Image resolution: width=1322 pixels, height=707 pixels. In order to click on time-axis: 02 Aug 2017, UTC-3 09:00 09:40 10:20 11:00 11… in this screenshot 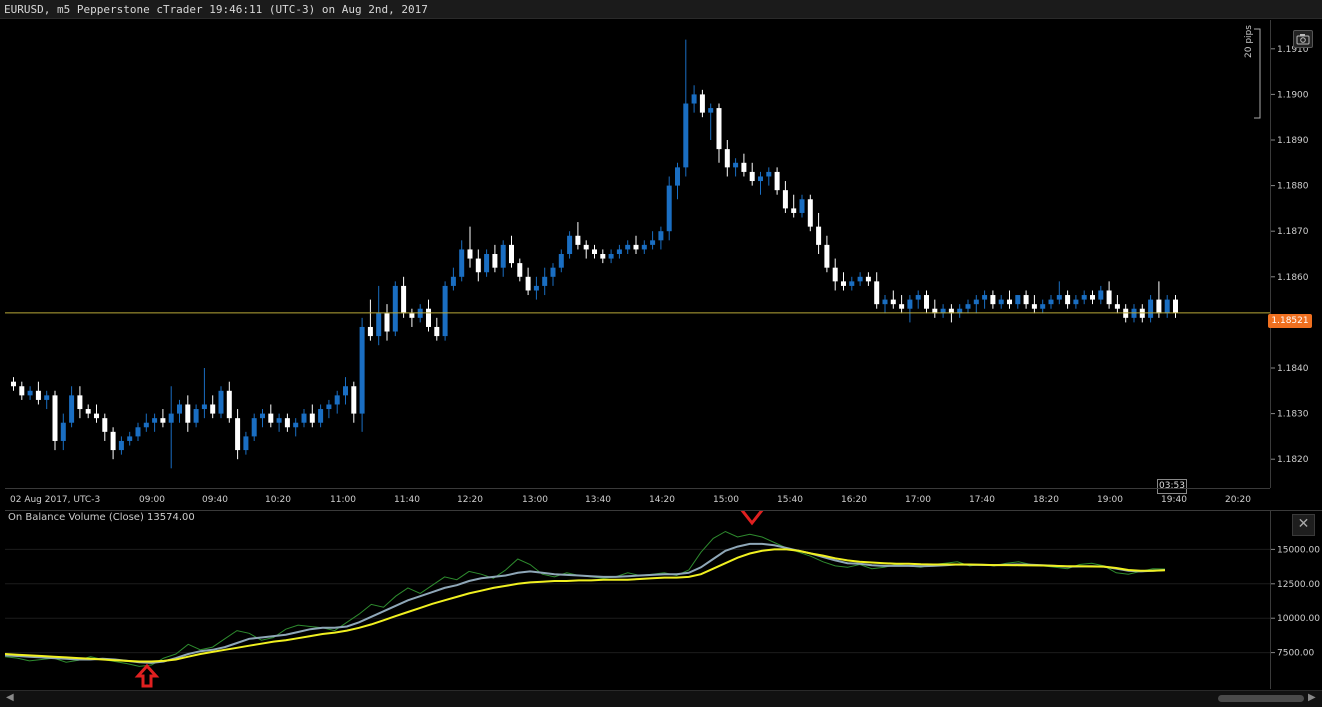, I will do `click(637, 497)`.